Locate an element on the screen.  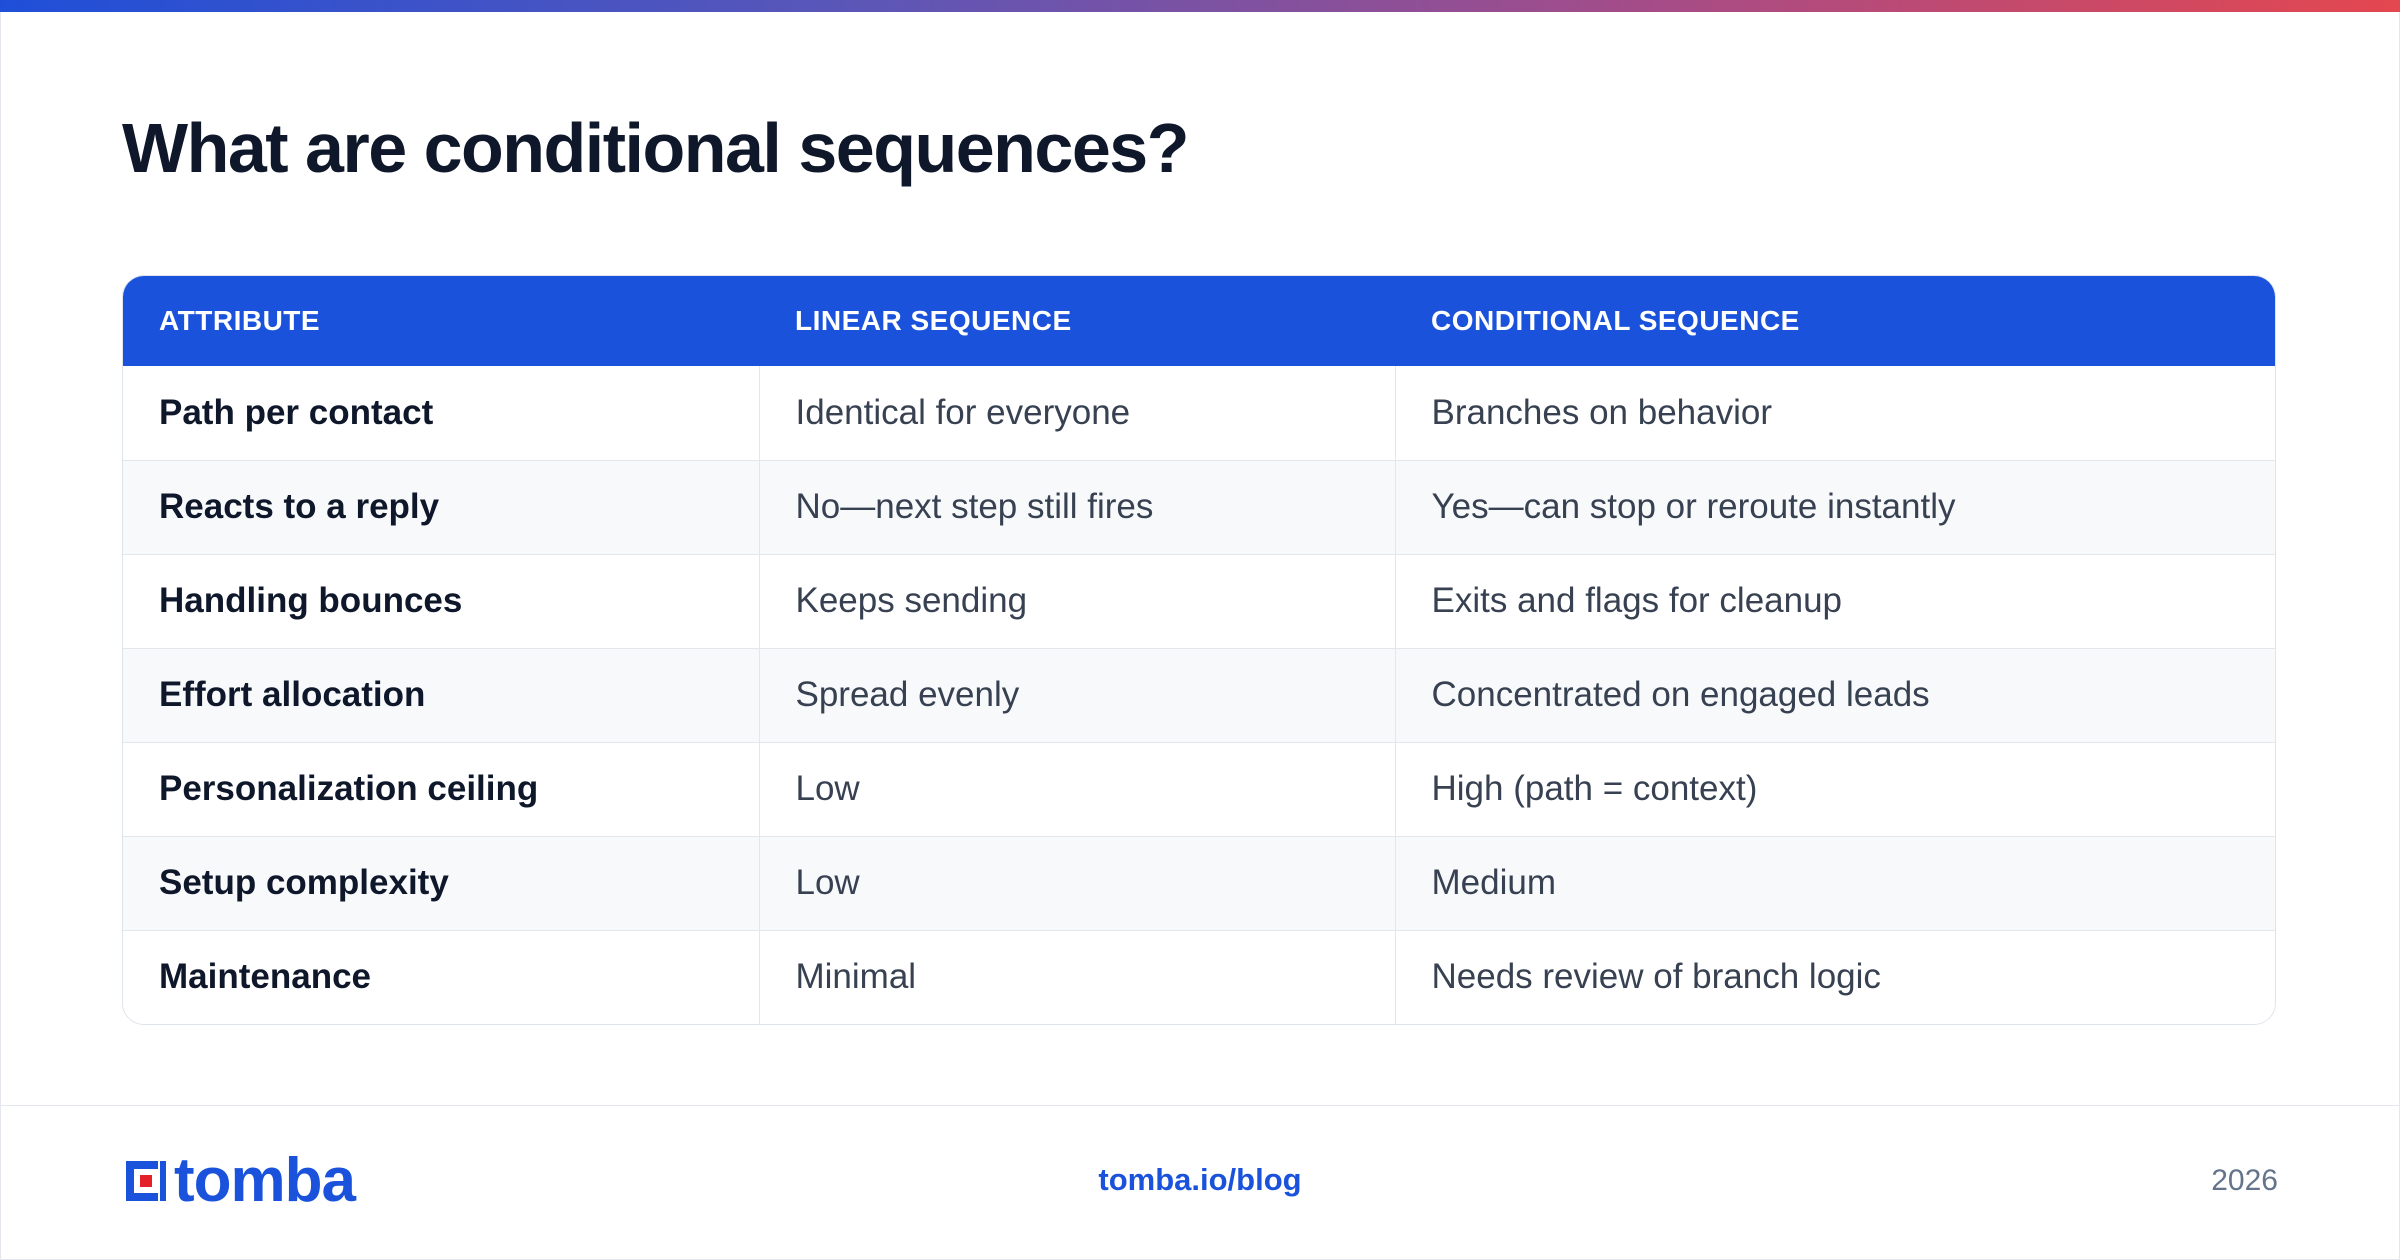
table-row: Setup complexity Low Medium is located at coordinates (1199, 883).